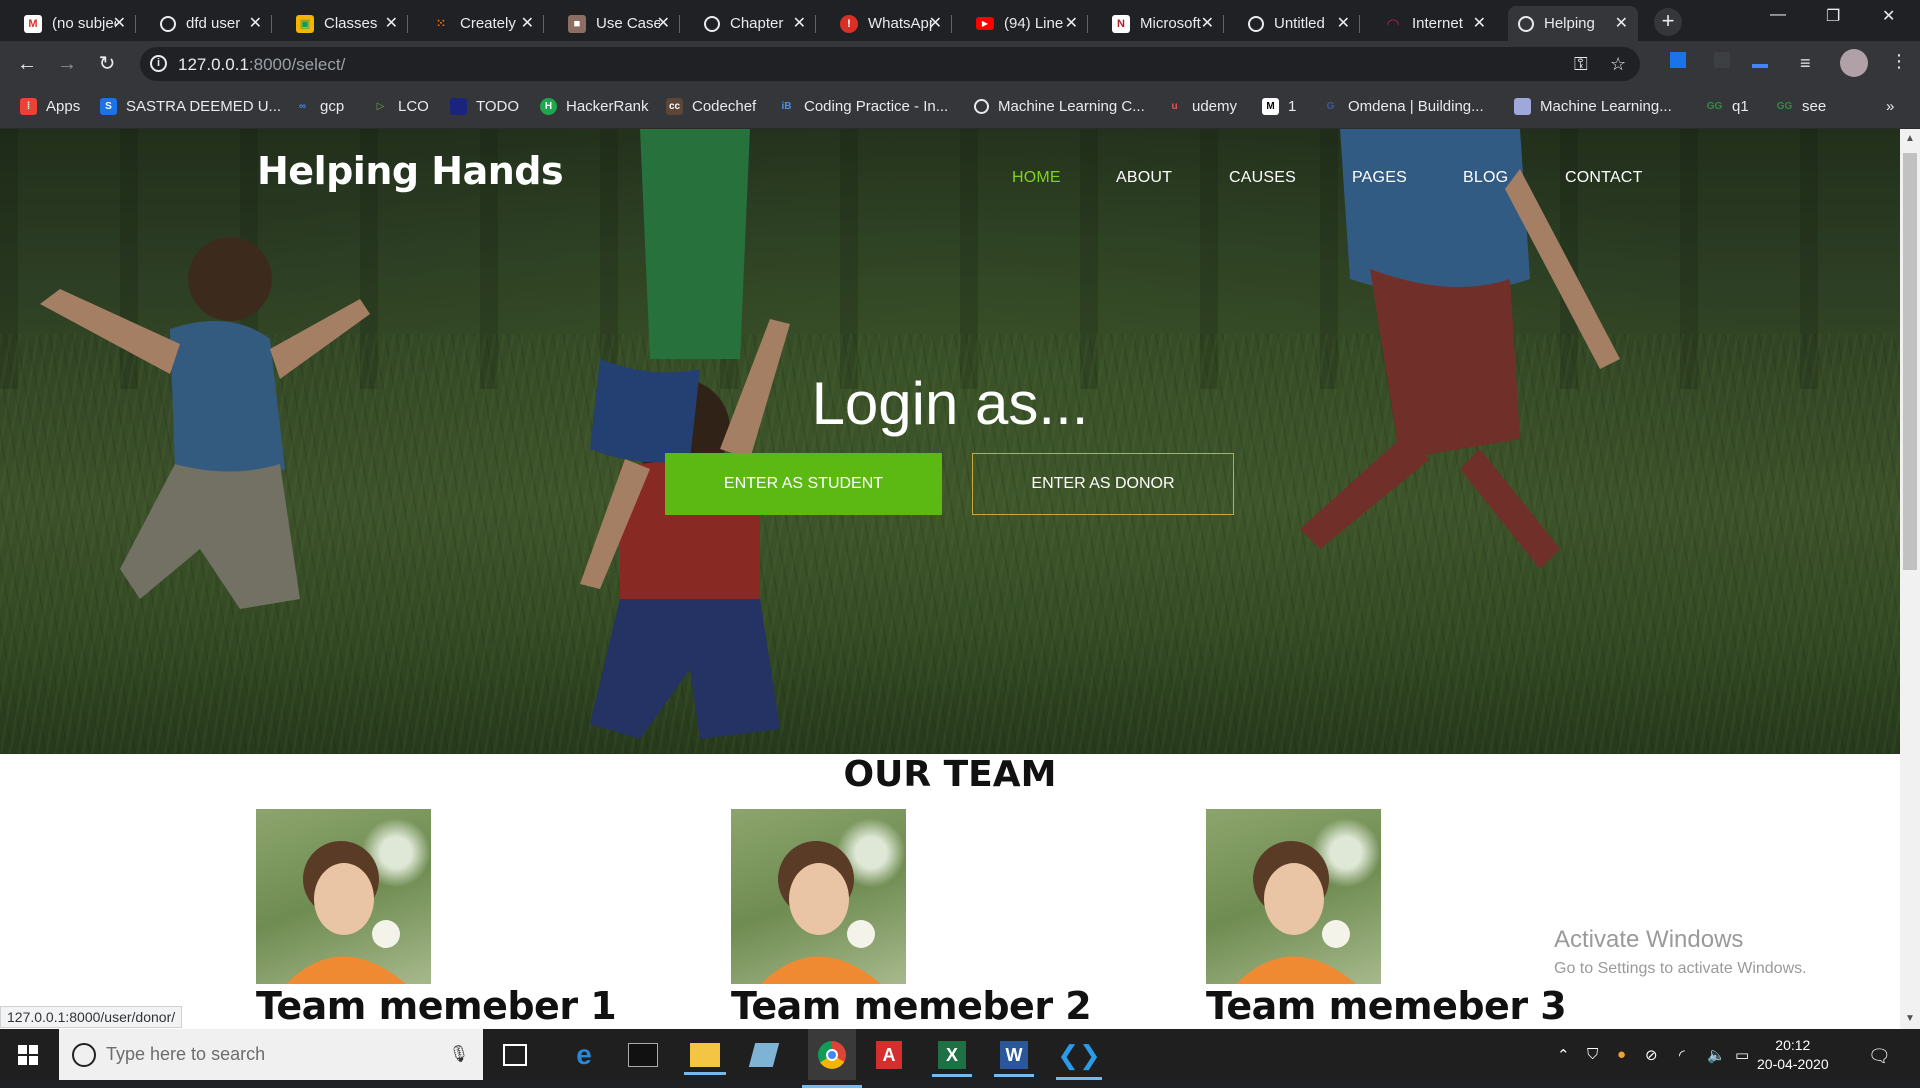 The width and height of the screenshot is (1920, 1088). Describe the element at coordinates (1036, 178) in the screenshot. I see `nav-home: HOME` at that location.